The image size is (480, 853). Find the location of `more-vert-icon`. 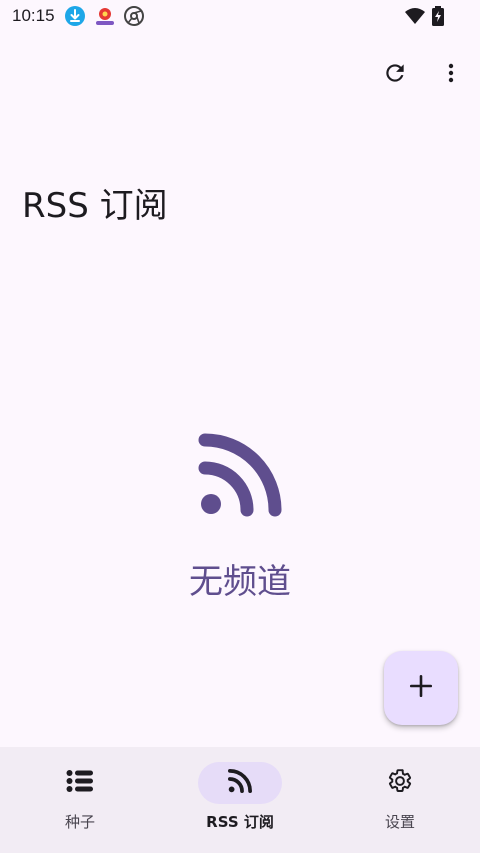

more-vert-icon is located at coordinates (451, 75).